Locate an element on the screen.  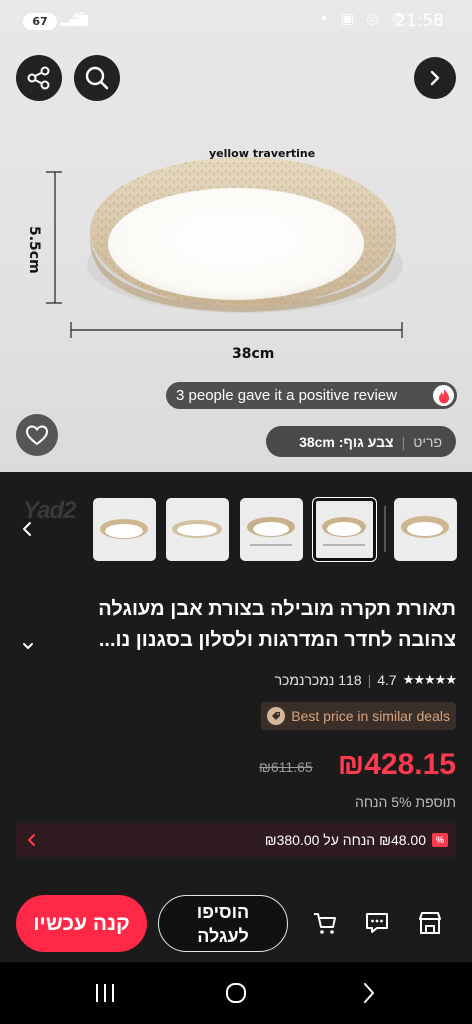
chat-button is located at coordinates (377, 923).